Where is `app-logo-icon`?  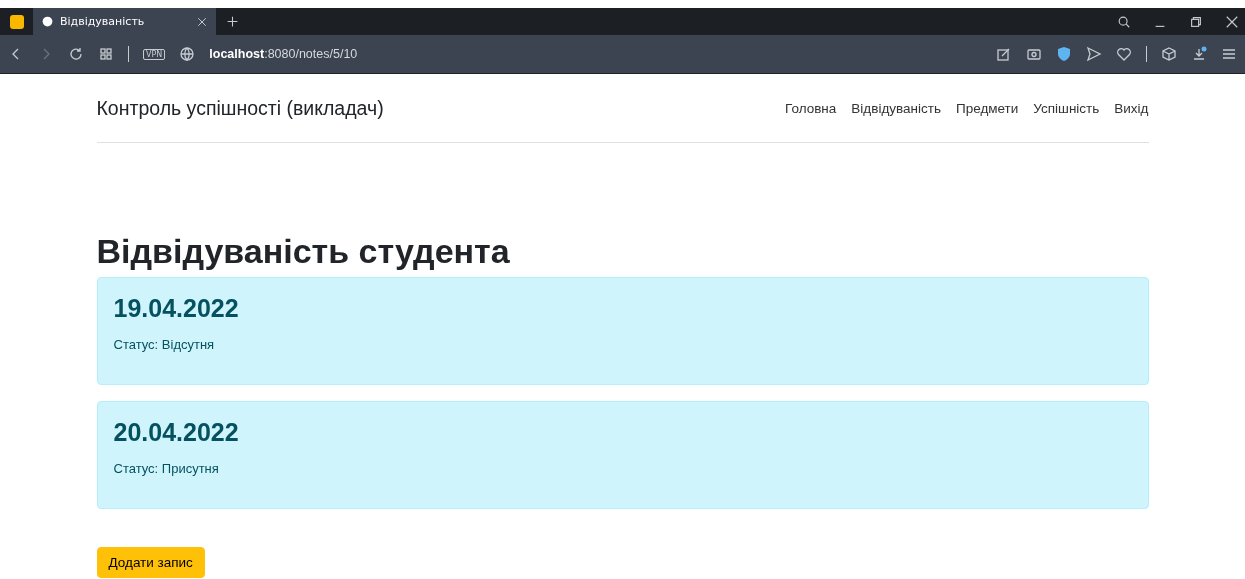
app-logo-icon is located at coordinates (16, 21).